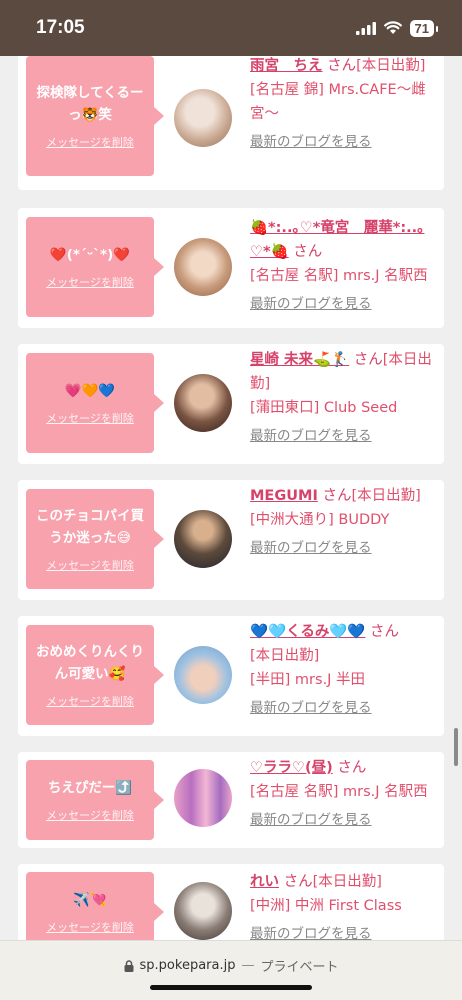 The width and height of the screenshot is (462, 1000). Describe the element at coordinates (338, 102) in the screenshot. I see `detail-line: [名古屋 錦] Mrs.CAFE～雌宮～` at that location.